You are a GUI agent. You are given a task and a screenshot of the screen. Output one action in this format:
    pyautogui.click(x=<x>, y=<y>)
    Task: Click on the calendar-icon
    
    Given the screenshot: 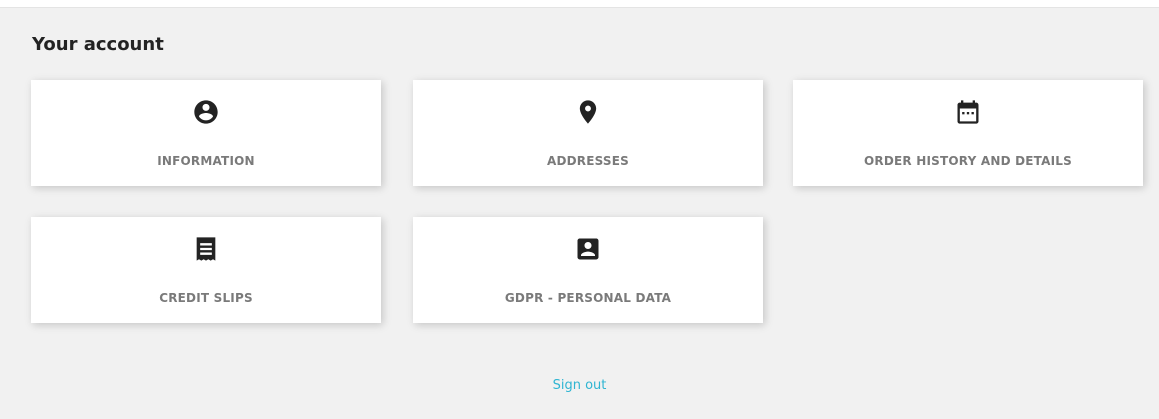 What is the action you would take?
    pyautogui.click(x=968, y=112)
    